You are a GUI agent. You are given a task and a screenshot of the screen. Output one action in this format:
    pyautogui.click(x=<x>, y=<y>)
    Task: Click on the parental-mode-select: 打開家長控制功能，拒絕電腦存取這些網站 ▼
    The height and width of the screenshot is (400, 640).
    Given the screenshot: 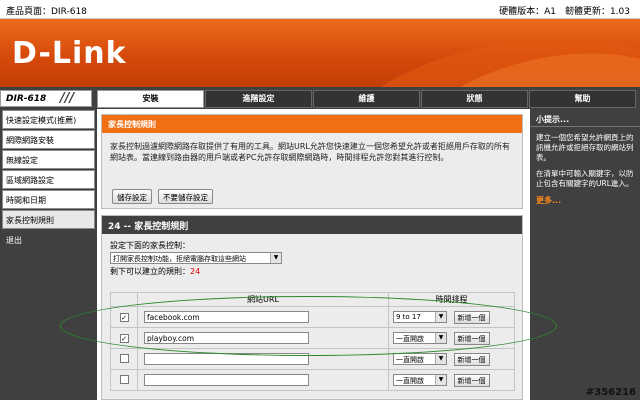 What is the action you would take?
    pyautogui.click(x=196, y=258)
    